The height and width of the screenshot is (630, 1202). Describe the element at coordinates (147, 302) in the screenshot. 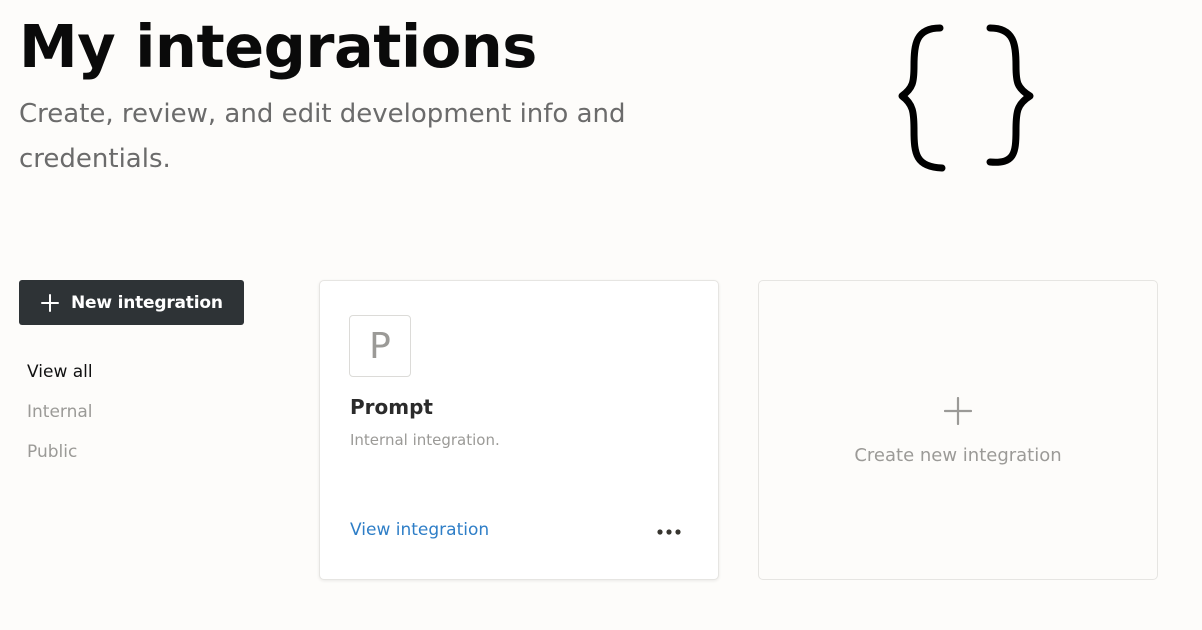

I see `new-integration-label: New integration` at that location.